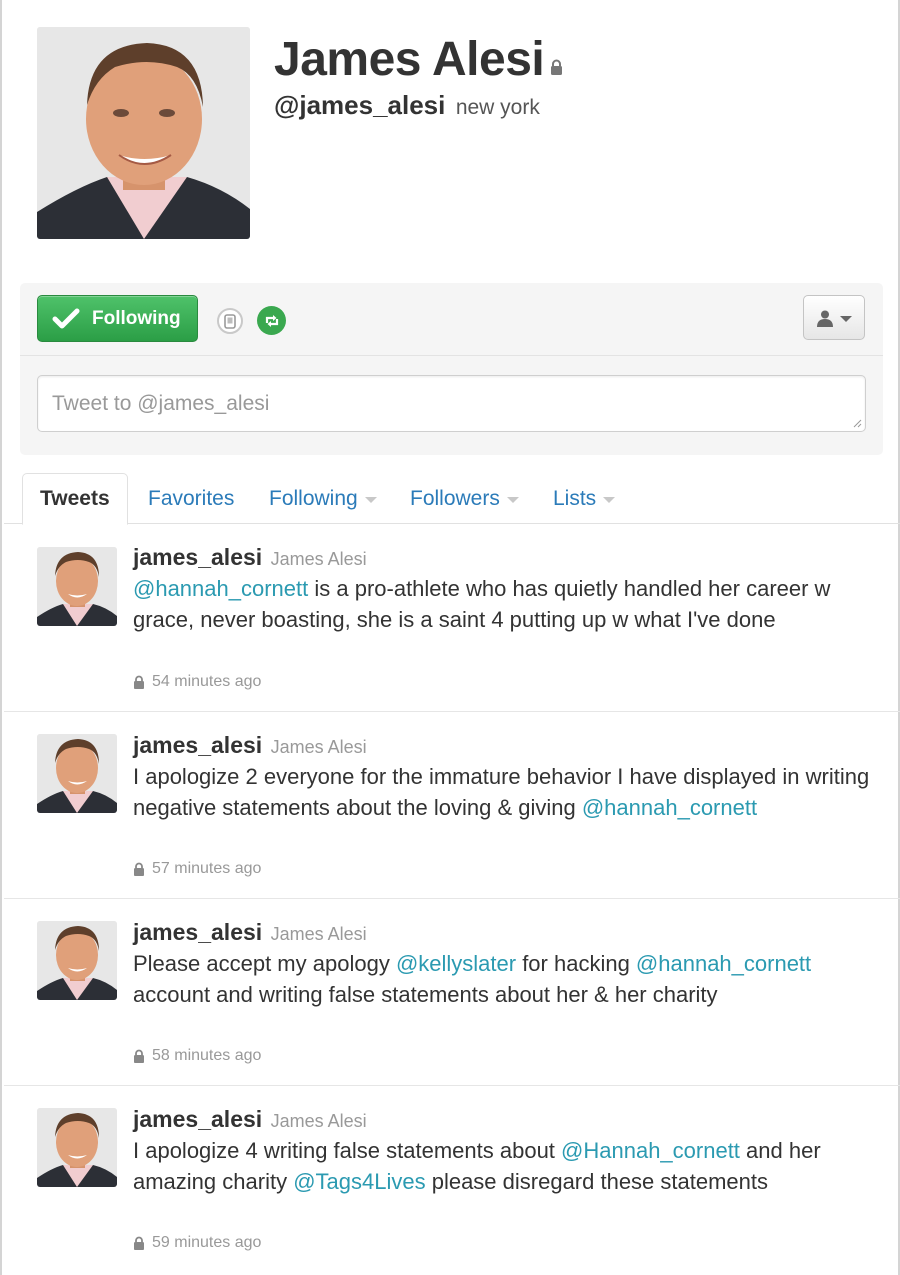 The width and height of the screenshot is (900, 1275). I want to click on tab-label: Favorites, so click(191, 498).